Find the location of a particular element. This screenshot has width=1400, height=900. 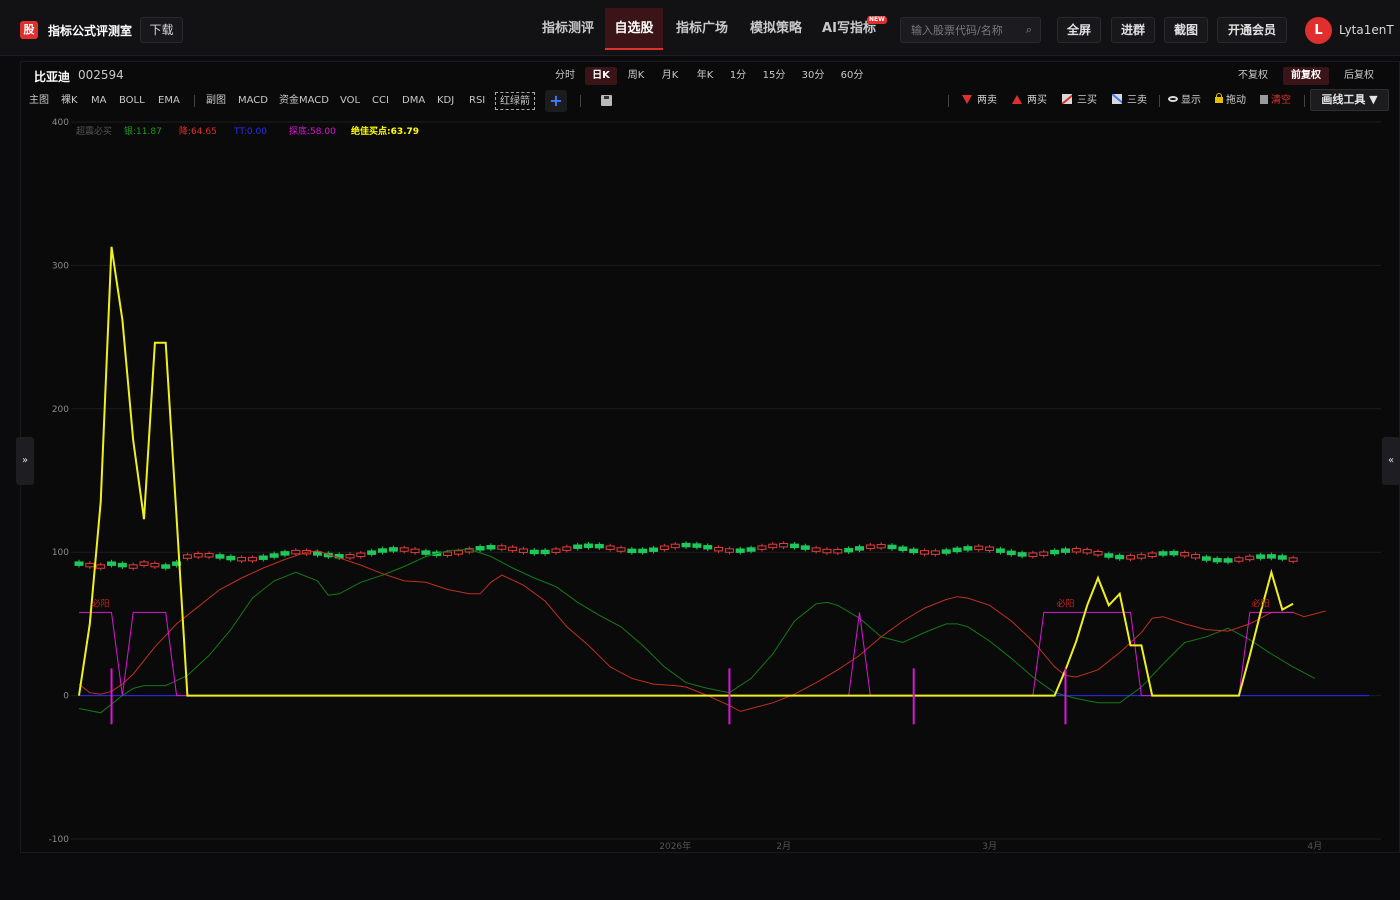

tb-macd: MACD is located at coordinates (253, 101).